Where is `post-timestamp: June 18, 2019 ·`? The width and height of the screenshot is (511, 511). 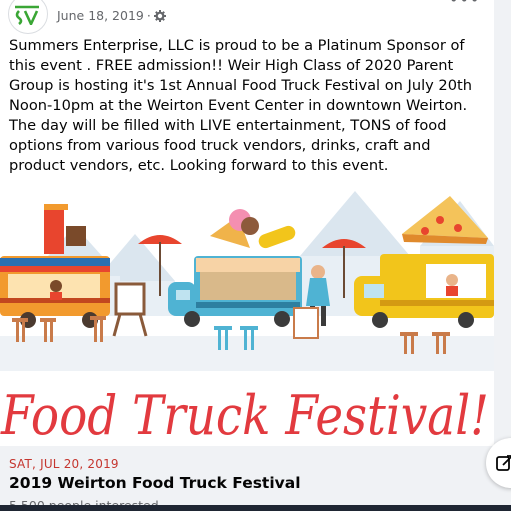
post-timestamp: June 18, 2019 · is located at coordinates (111, 16).